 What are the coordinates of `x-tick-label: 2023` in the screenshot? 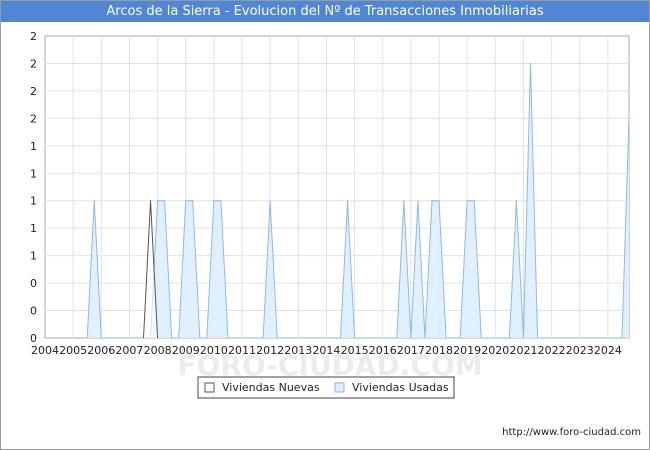 It's located at (580, 350).